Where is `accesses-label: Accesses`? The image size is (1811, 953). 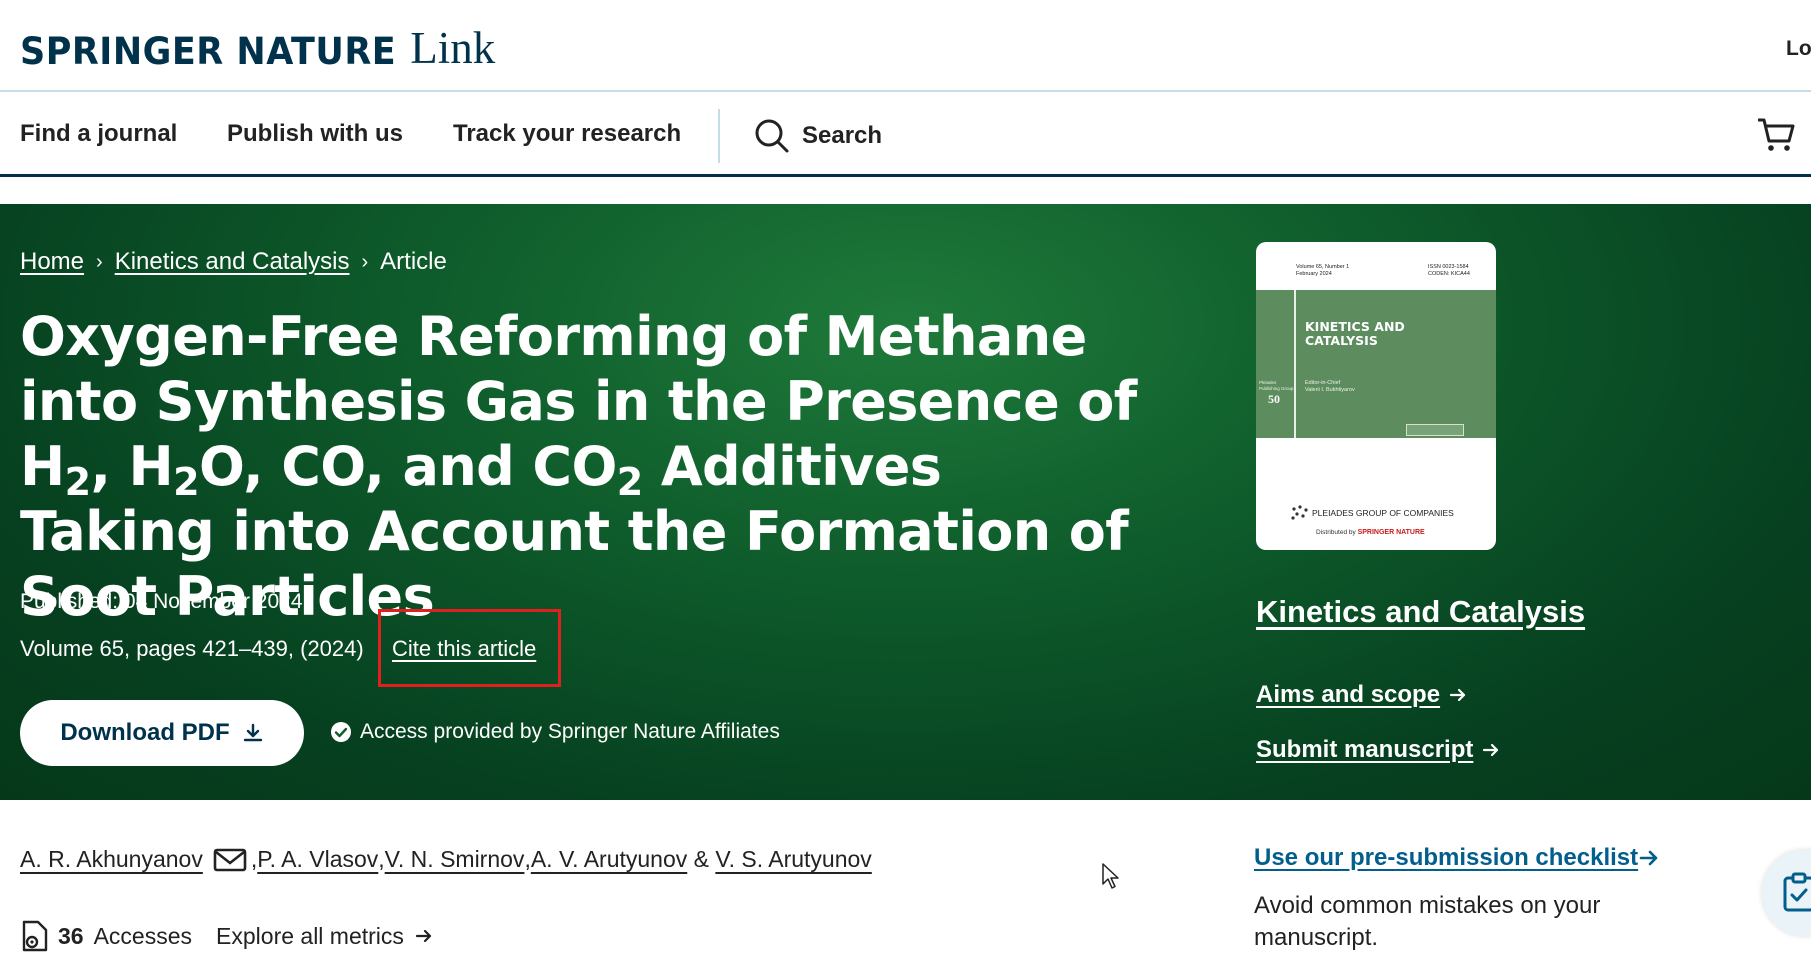
accesses-label: Accesses is located at coordinates (143, 935).